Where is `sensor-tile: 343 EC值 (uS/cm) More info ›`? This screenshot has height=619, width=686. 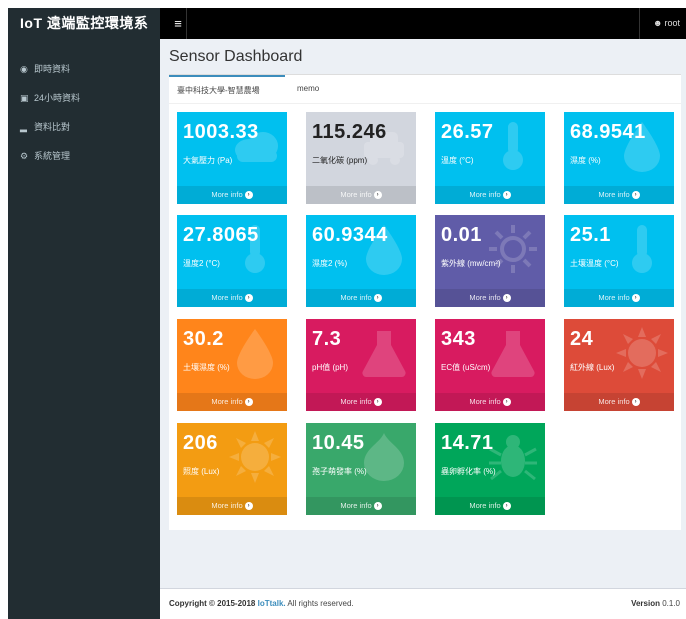
sensor-tile: 343 EC值 (uS/cm) More info › is located at coordinates (490, 365).